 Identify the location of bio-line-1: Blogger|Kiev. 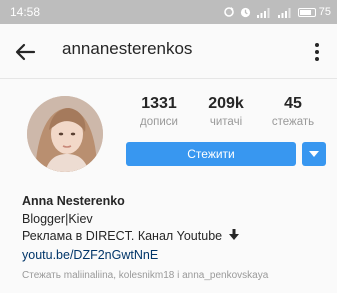
(57, 218).